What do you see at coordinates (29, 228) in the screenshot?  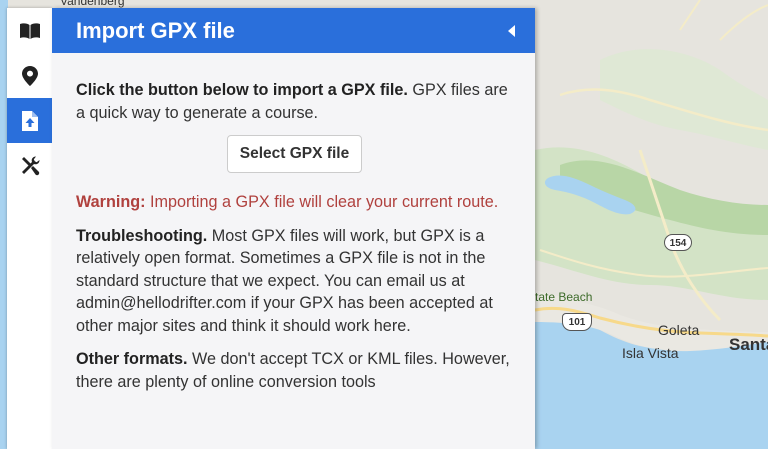 I see `sidebar-toolbar` at bounding box center [29, 228].